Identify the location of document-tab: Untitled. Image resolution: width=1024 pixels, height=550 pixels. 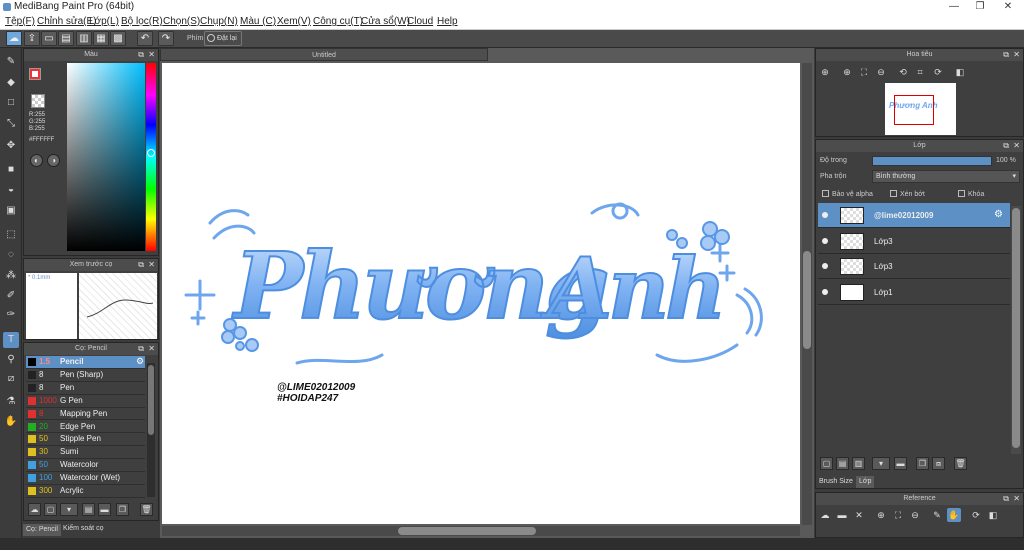
(324, 54).